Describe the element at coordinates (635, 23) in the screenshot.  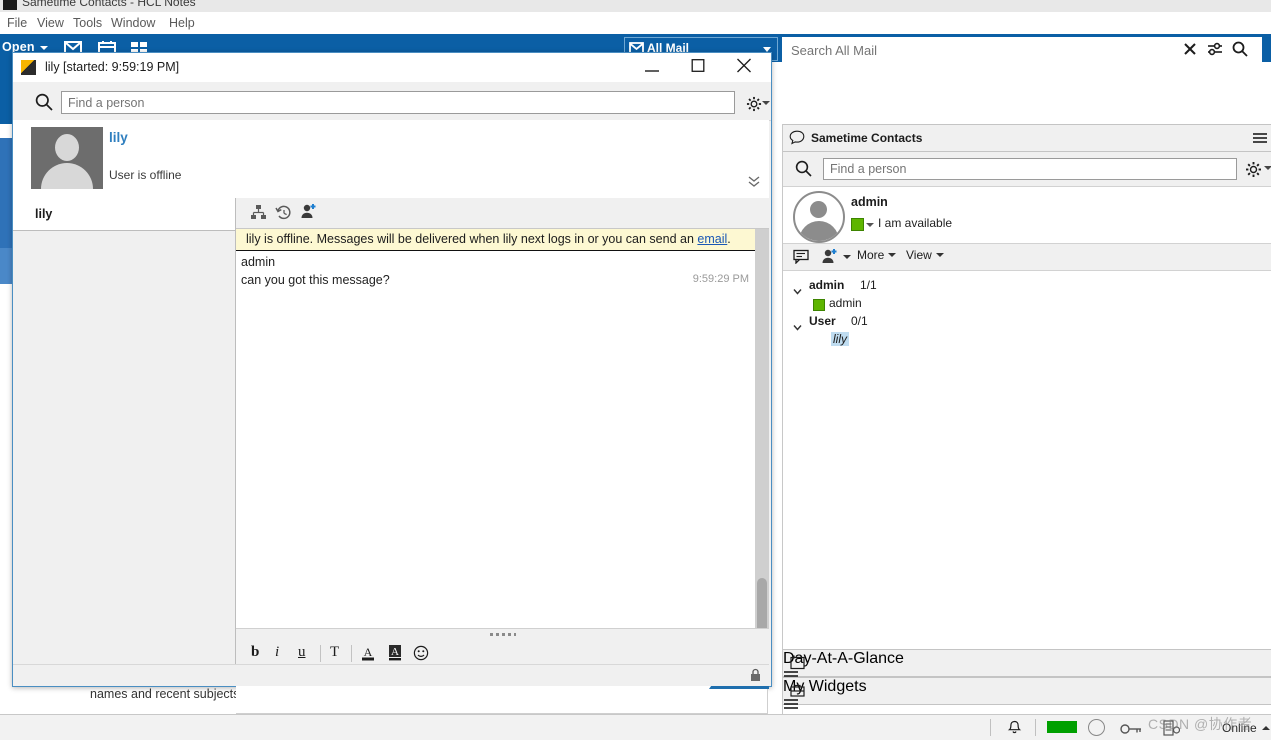
I see `menubar: File View Tools Window Help` at that location.